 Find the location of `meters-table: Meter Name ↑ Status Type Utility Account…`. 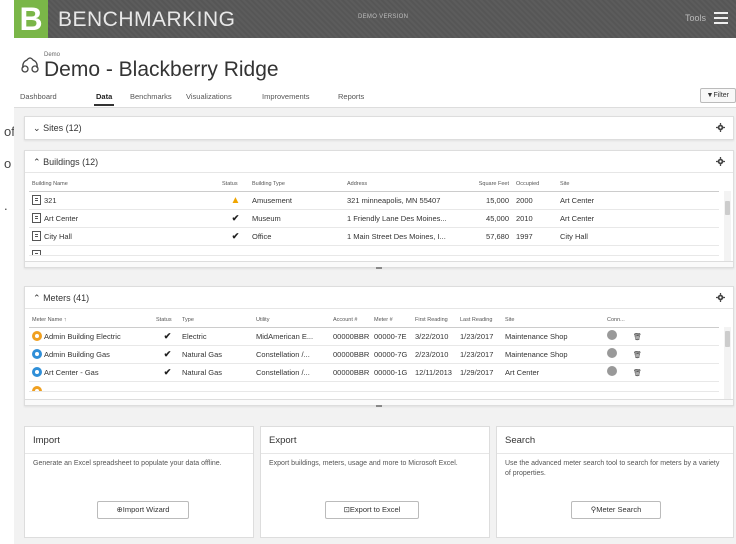

meters-table: Meter Name ↑ Status Type Utility Account… is located at coordinates (374, 353).